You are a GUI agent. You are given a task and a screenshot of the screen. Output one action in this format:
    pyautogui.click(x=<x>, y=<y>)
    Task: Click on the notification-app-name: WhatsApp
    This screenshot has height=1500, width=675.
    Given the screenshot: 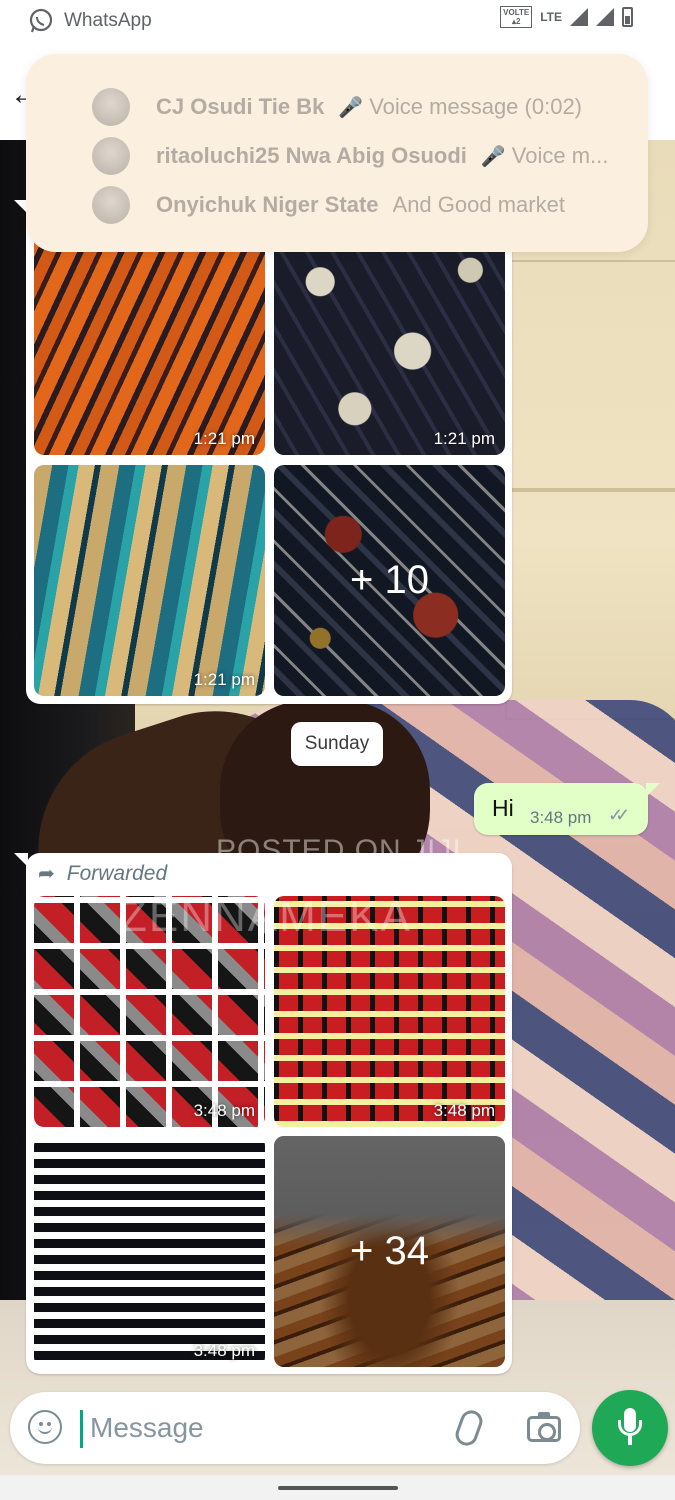 What is the action you would take?
    pyautogui.click(x=108, y=20)
    